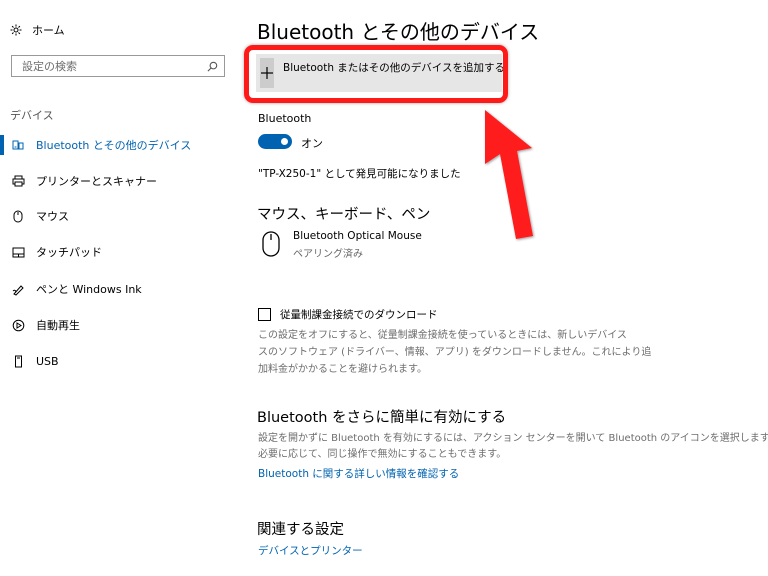 The image size is (768, 576). What do you see at coordinates (120, 361) in the screenshot?
I see `sidebar-item-usb: USB` at bounding box center [120, 361].